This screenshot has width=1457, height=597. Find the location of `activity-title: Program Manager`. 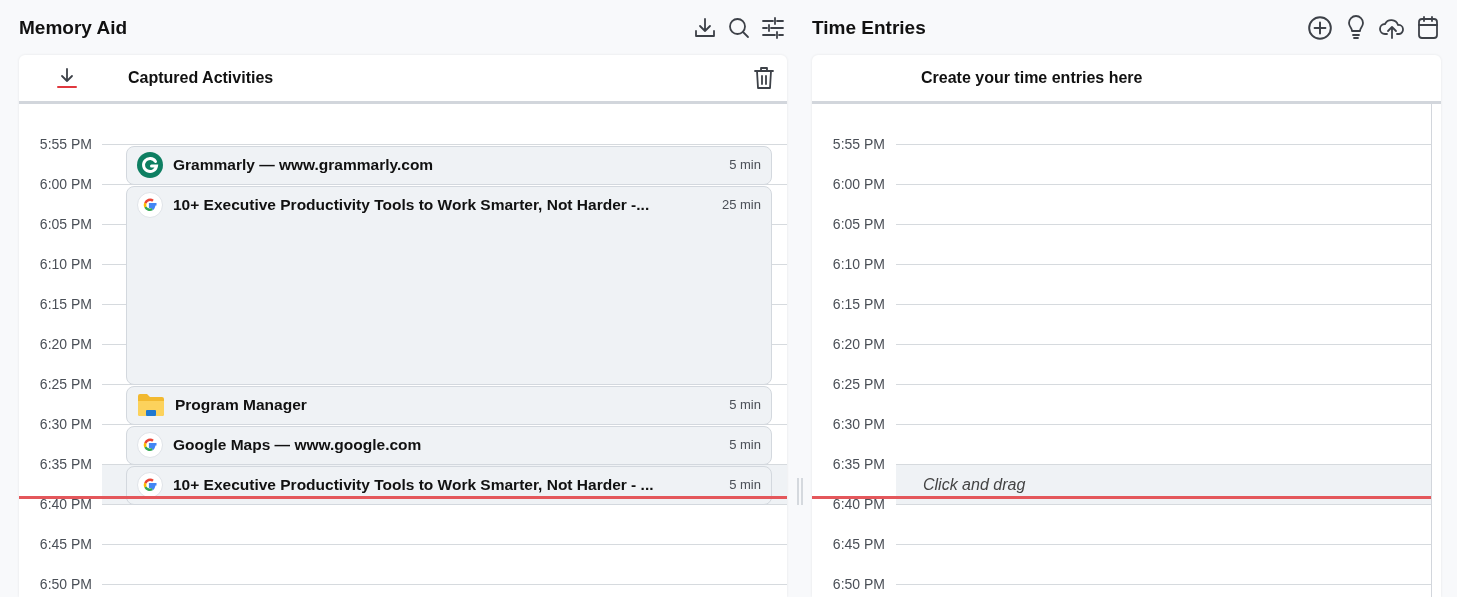

activity-title: Program Manager is located at coordinates (241, 405).